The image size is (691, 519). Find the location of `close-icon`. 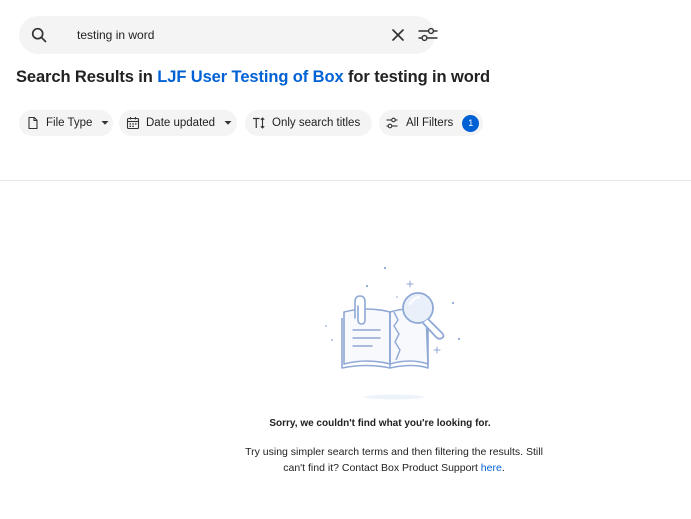

close-icon is located at coordinates (398, 35).